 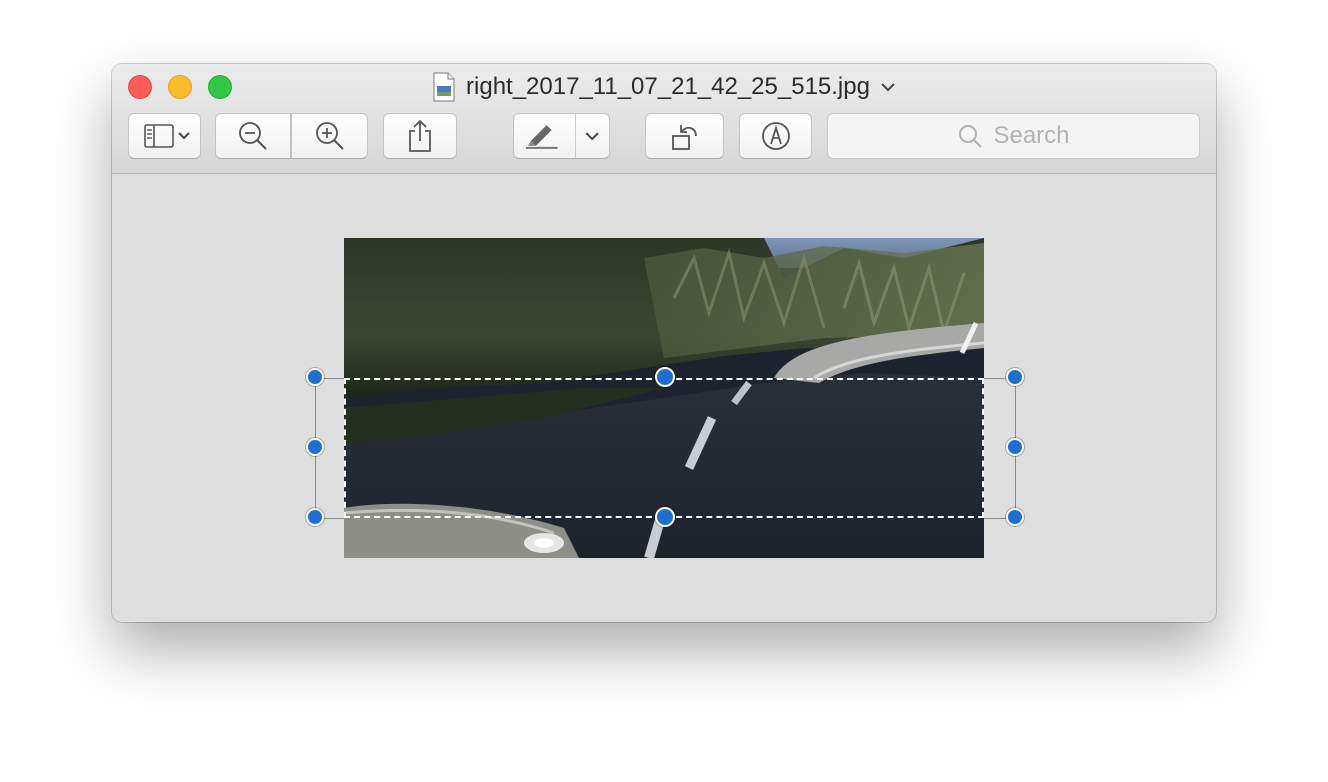 I want to click on zoom-in-button, so click(x=329, y=136).